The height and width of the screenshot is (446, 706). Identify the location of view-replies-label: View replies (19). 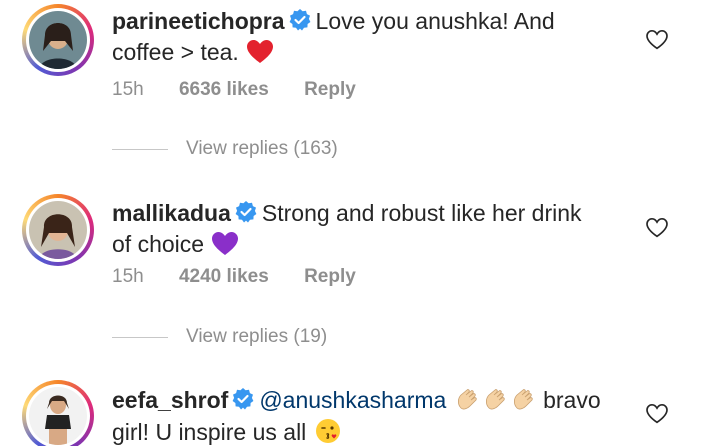
(257, 336).